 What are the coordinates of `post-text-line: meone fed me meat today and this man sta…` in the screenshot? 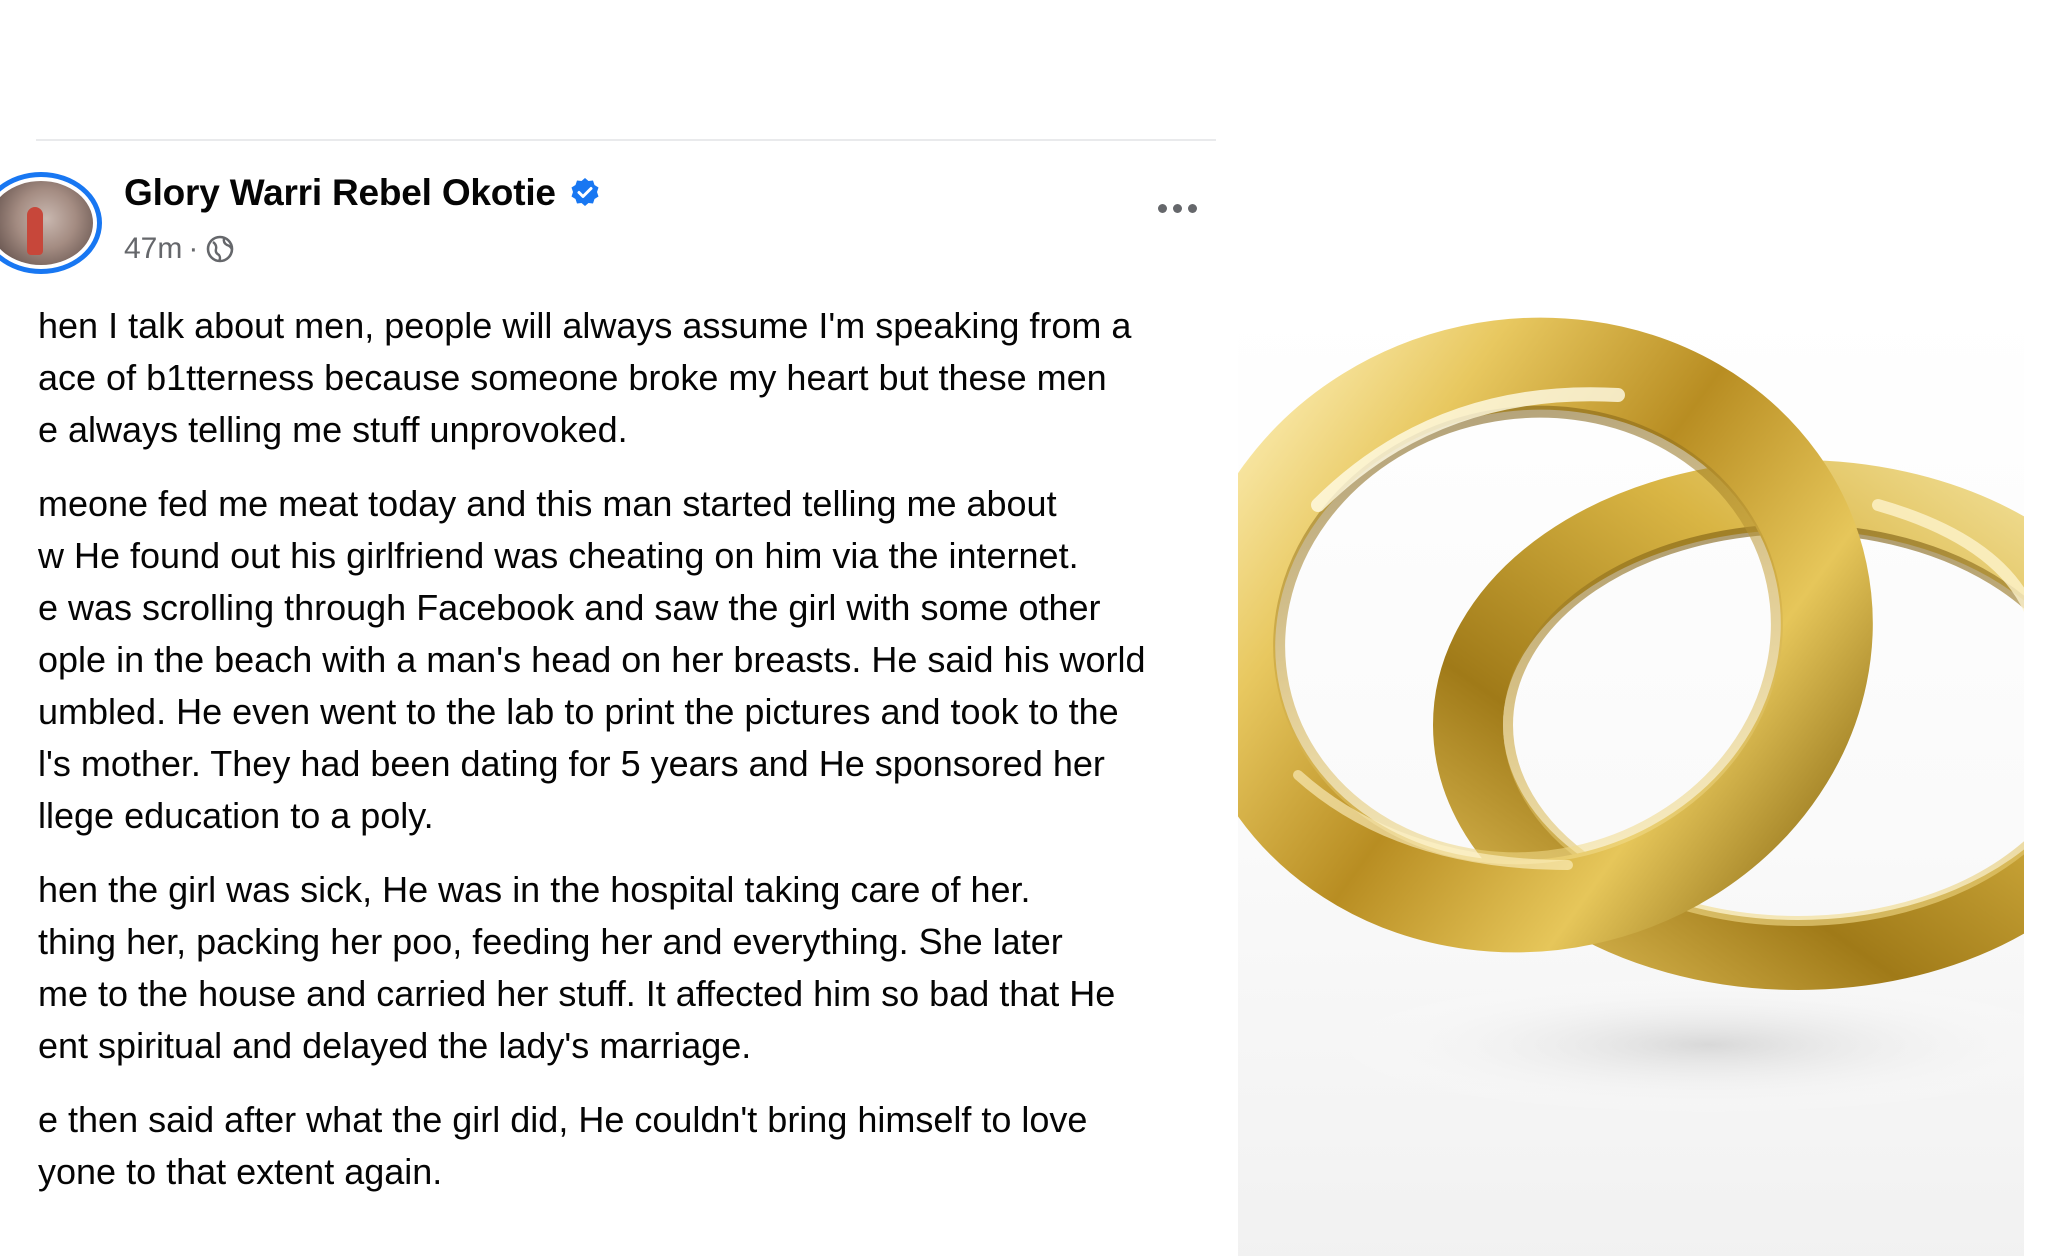 It's located at (615, 504).